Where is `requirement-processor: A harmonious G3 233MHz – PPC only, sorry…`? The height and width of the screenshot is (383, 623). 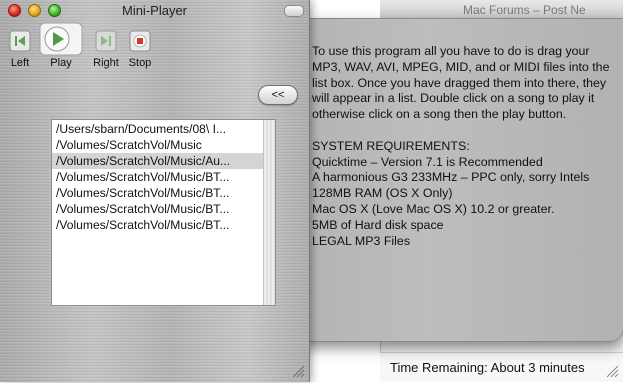 requirement-processor: A harmonious G3 233MHz – PPC only, sorry… is located at coordinates (451, 177).